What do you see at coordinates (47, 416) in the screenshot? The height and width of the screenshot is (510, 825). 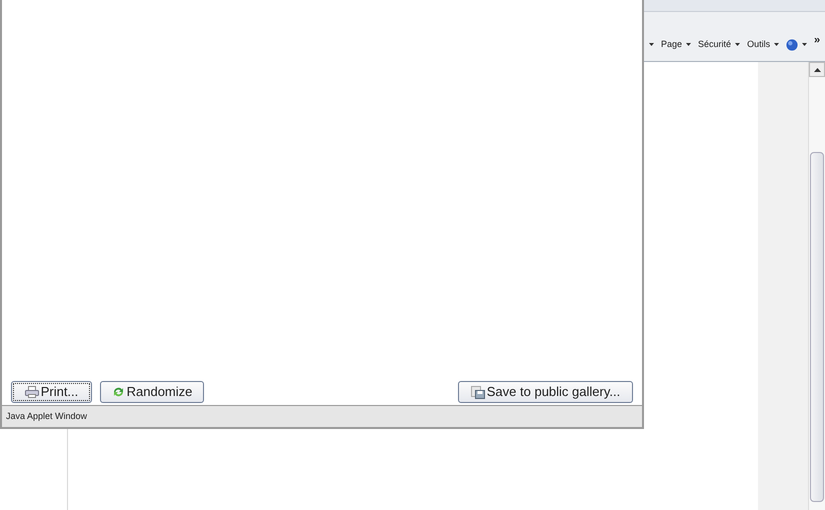 I see `status-text: Java Applet Window` at bounding box center [47, 416].